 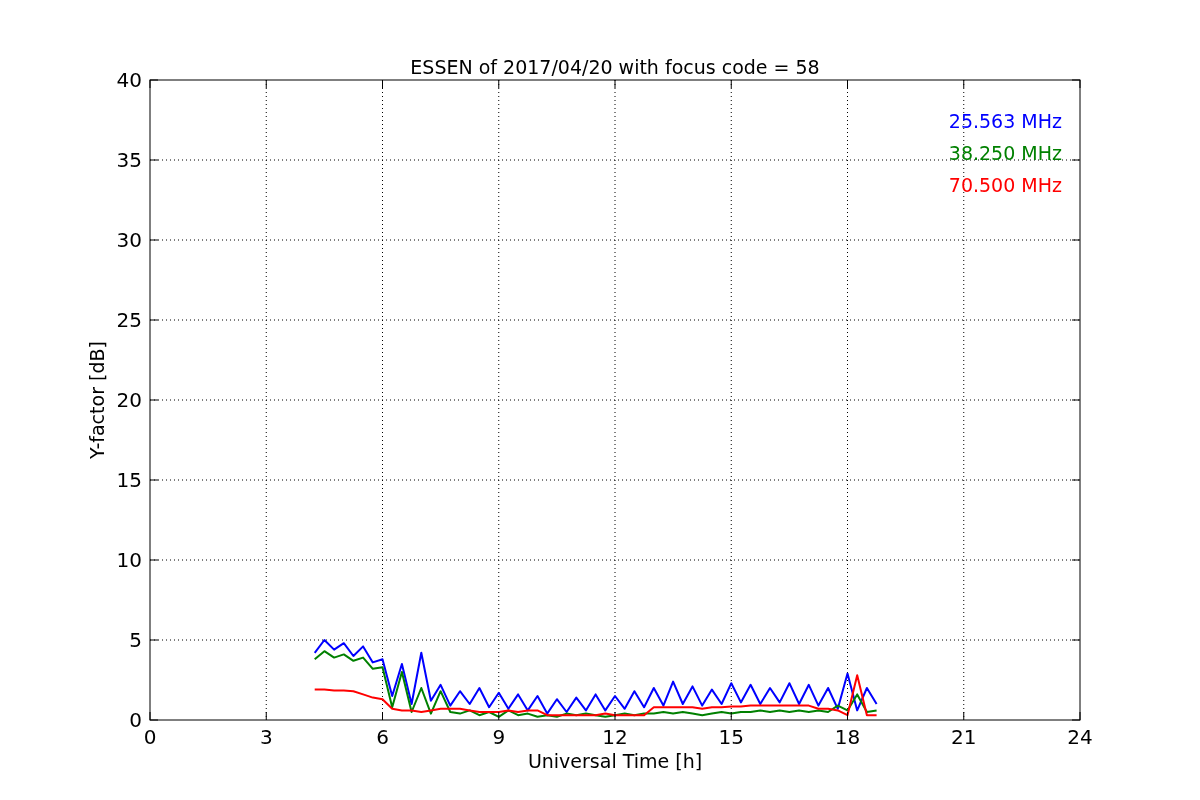 What do you see at coordinates (615, 67) in the screenshot?
I see `chart-title: ESSEN of 2017/04/20 with focus code = 58` at bounding box center [615, 67].